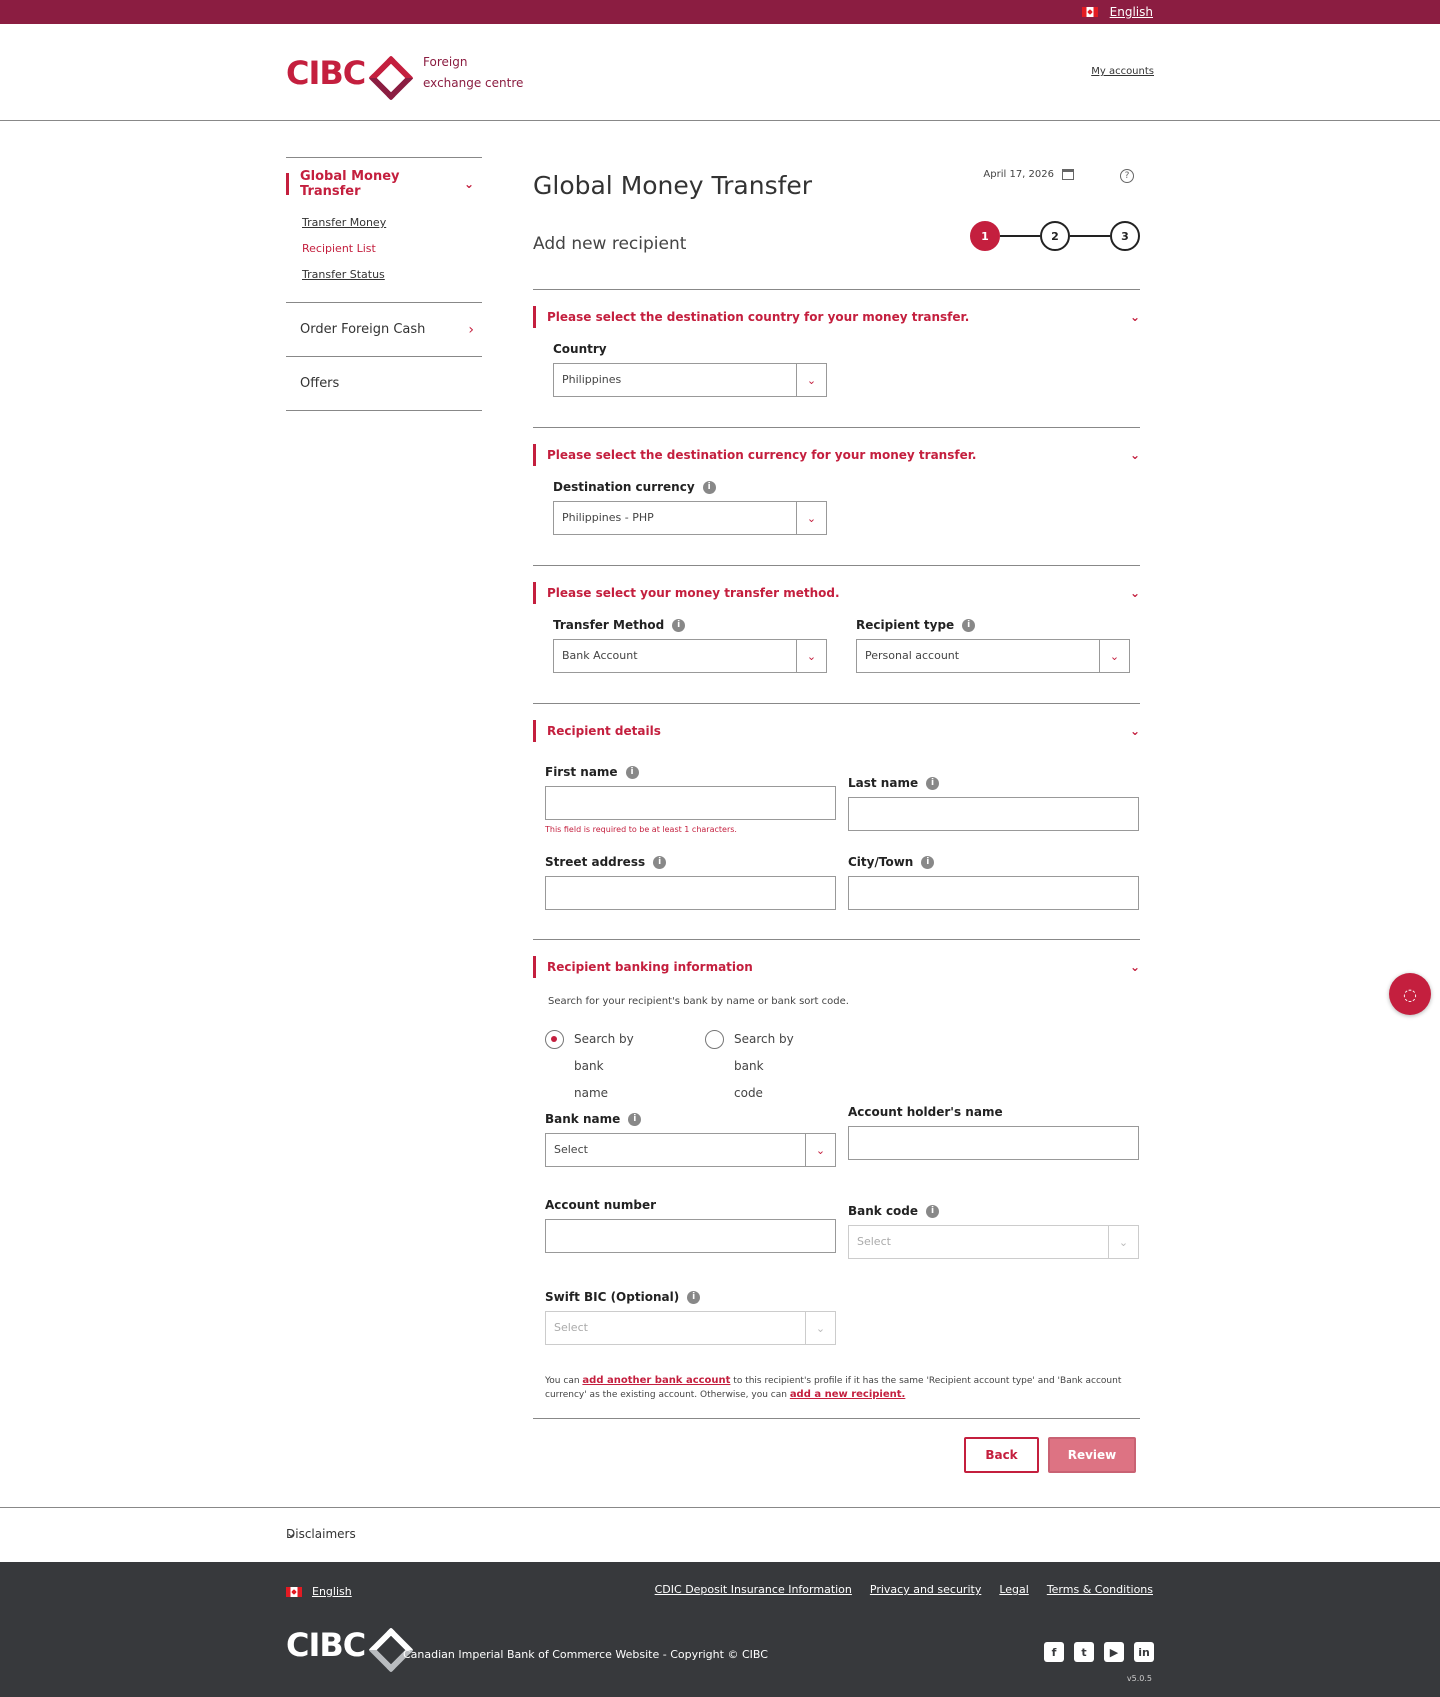 The width and height of the screenshot is (1440, 1697). What do you see at coordinates (1144, 1652) in the screenshot?
I see `linkedin-icon: in` at bounding box center [1144, 1652].